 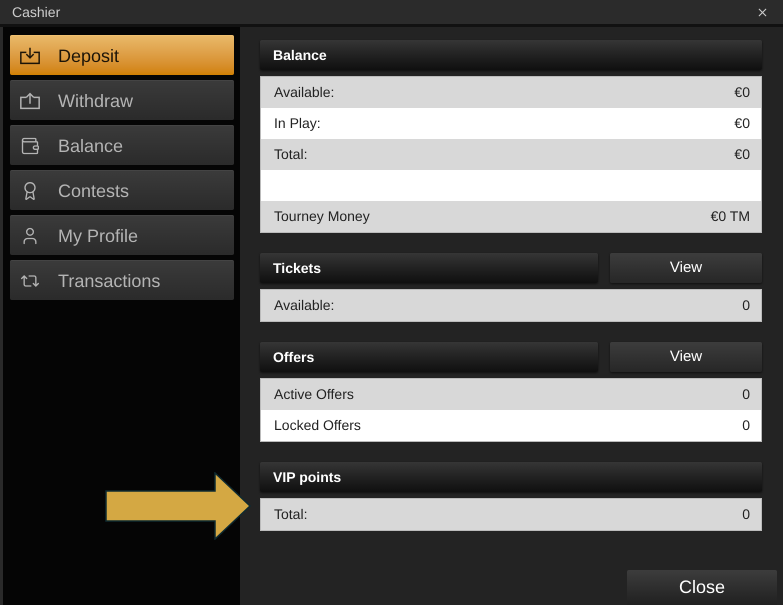 What do you see at coordinates (762, 12) in the screenshot?
I see `close-icon` at bounding box center [762, 12].